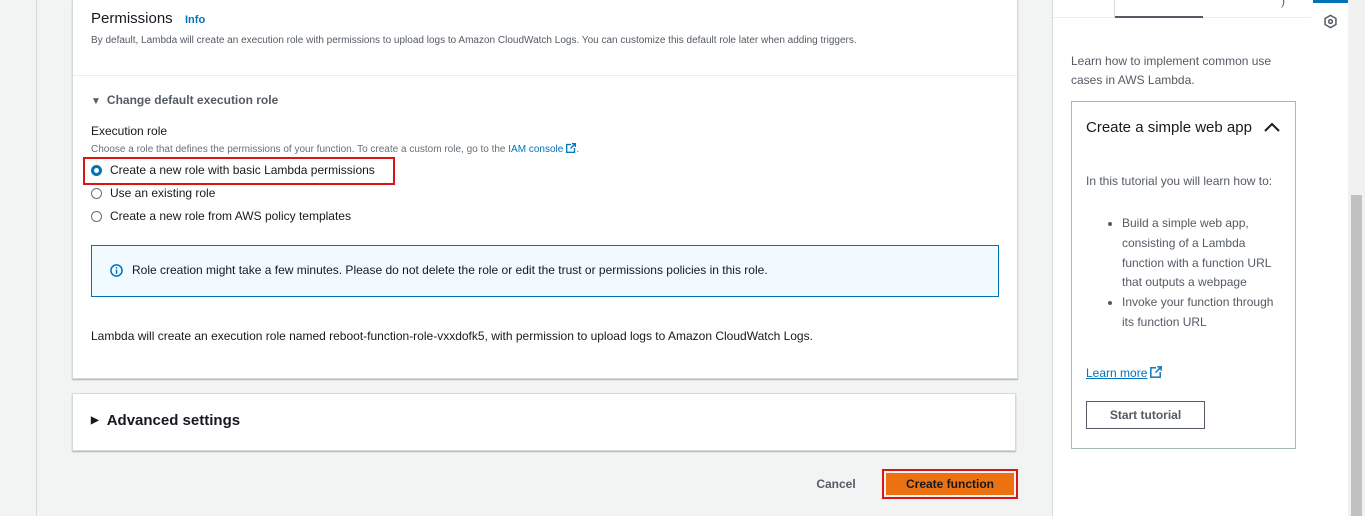  Describe the element at coordinates (1159, 17) in the screenshot. I see `active-tab-indicator` at that location.